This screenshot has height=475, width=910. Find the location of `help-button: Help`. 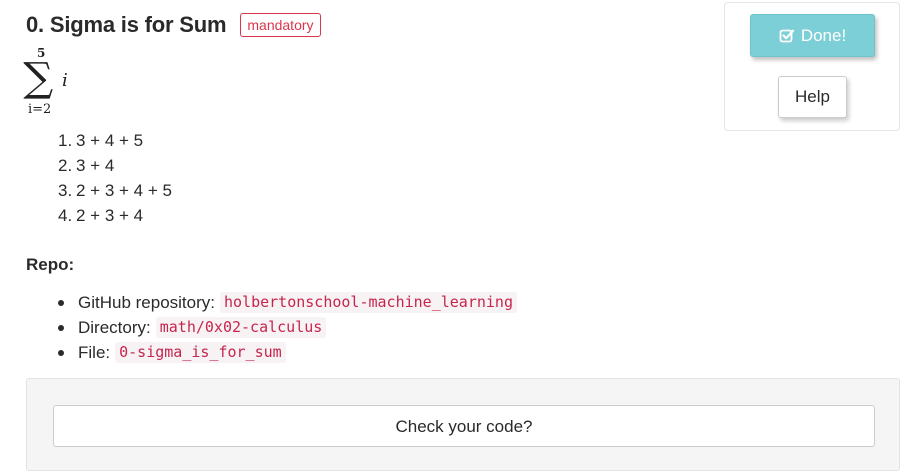

help-button: Help is located at coordinates (812, 97).